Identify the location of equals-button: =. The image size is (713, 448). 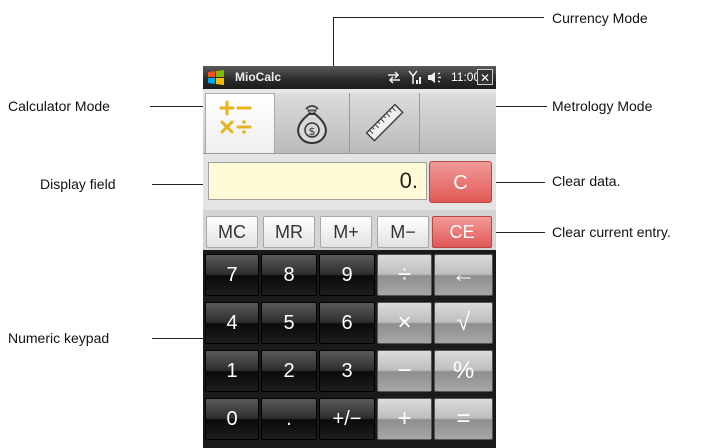
(463, 419).